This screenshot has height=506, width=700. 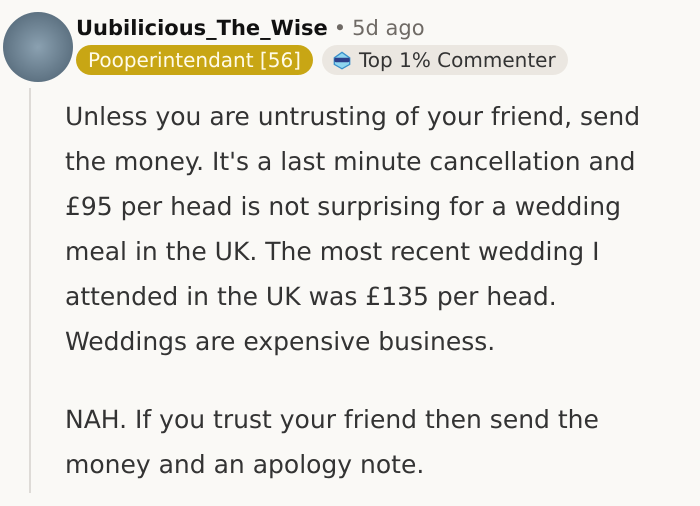 I want to click on username: Uubilicious_The_Wise, so click(x=202, y=28).